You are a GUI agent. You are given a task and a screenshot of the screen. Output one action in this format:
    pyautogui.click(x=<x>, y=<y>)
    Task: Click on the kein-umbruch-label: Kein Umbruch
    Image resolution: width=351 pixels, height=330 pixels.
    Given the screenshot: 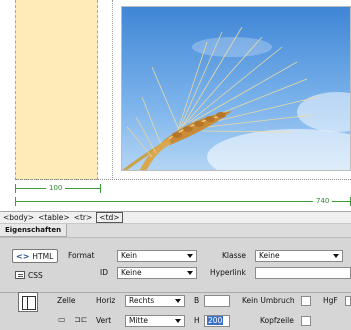 What is the action you would take?
    pyautogui.click(x=268, y=300)
    